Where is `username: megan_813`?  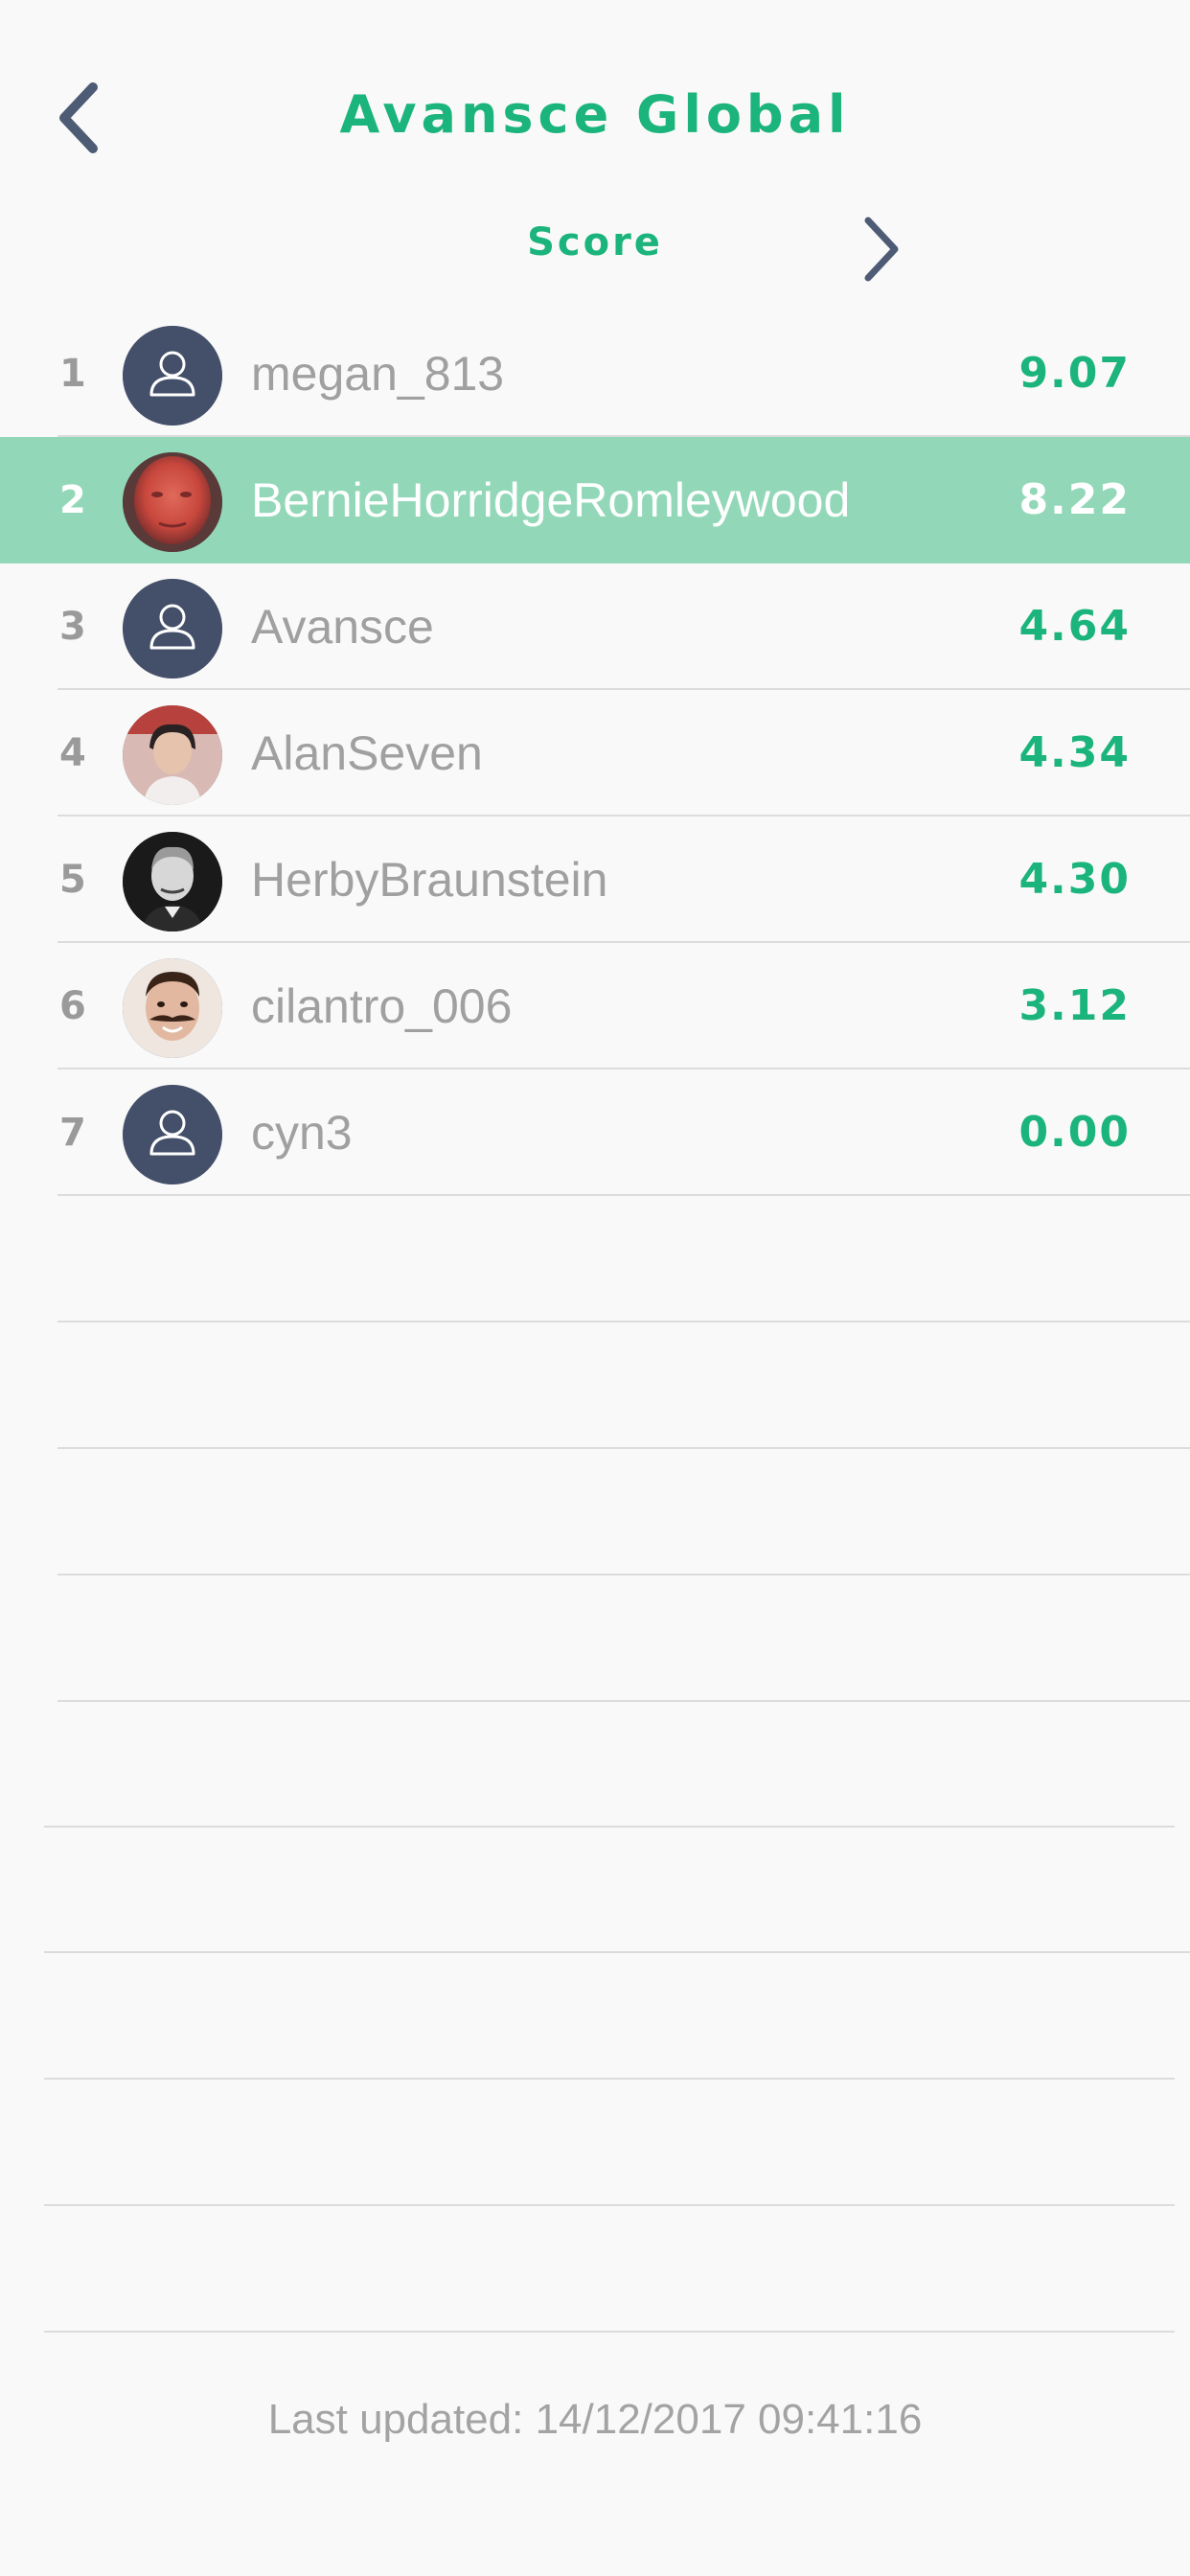
username: megan_813 is located at coordinates (378, 374).